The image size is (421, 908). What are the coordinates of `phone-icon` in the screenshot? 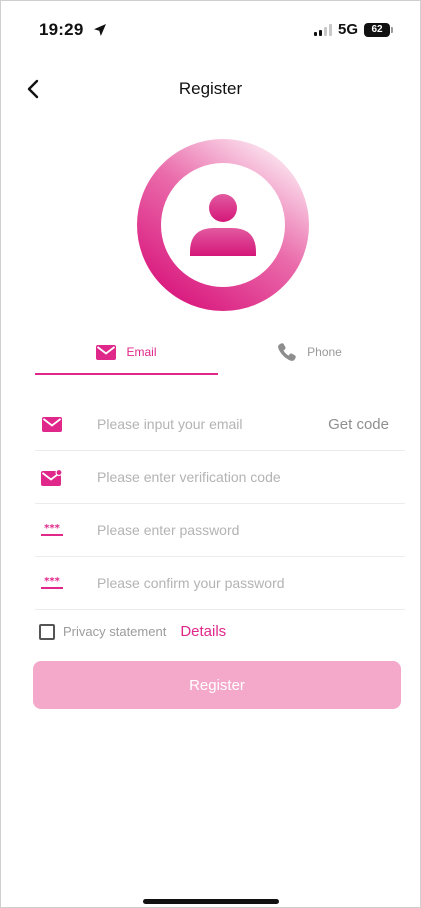 It's located at (287, 352).